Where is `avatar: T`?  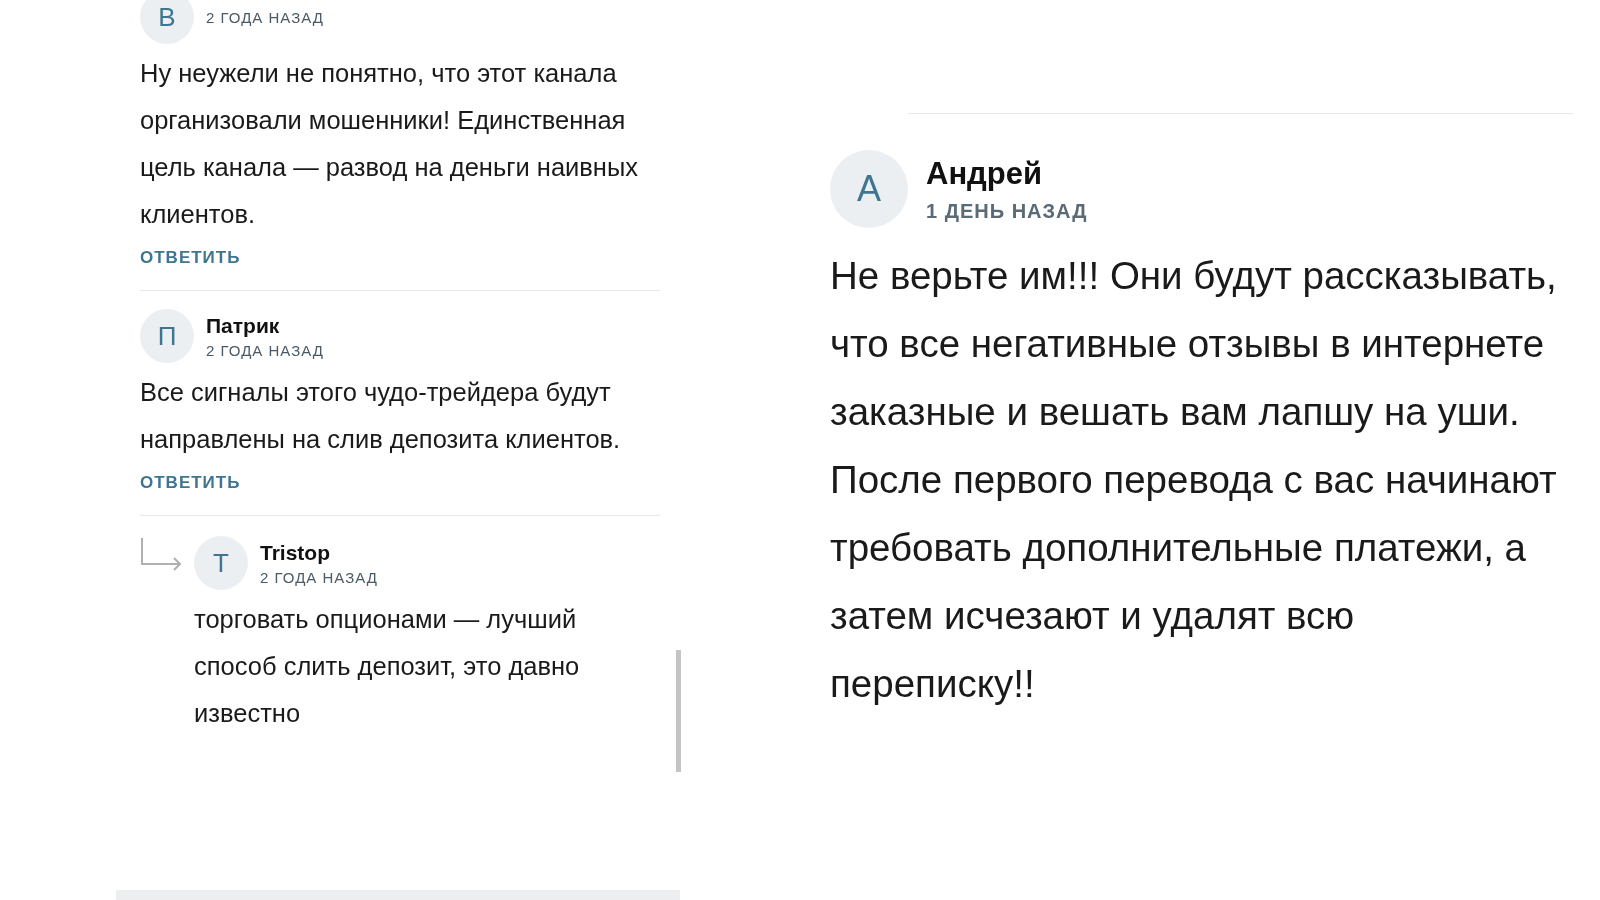 avatar: T is located at coordinates (221, 563).